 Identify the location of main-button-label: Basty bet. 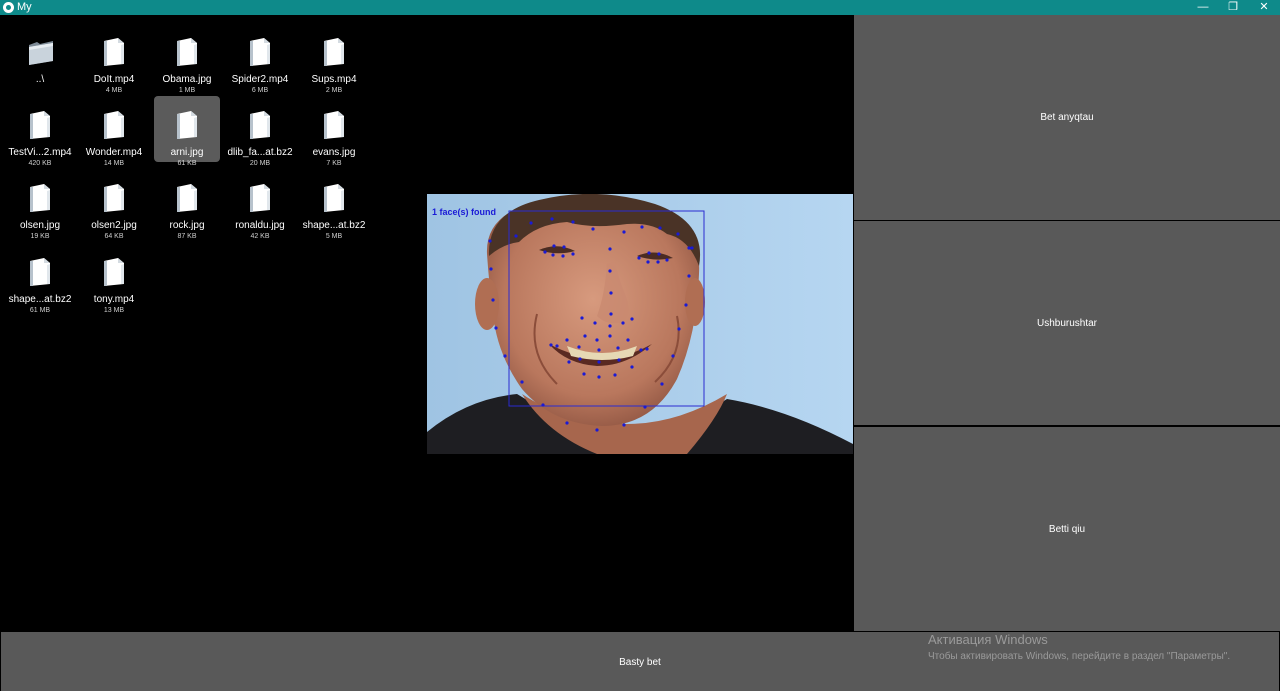
(640, 662).